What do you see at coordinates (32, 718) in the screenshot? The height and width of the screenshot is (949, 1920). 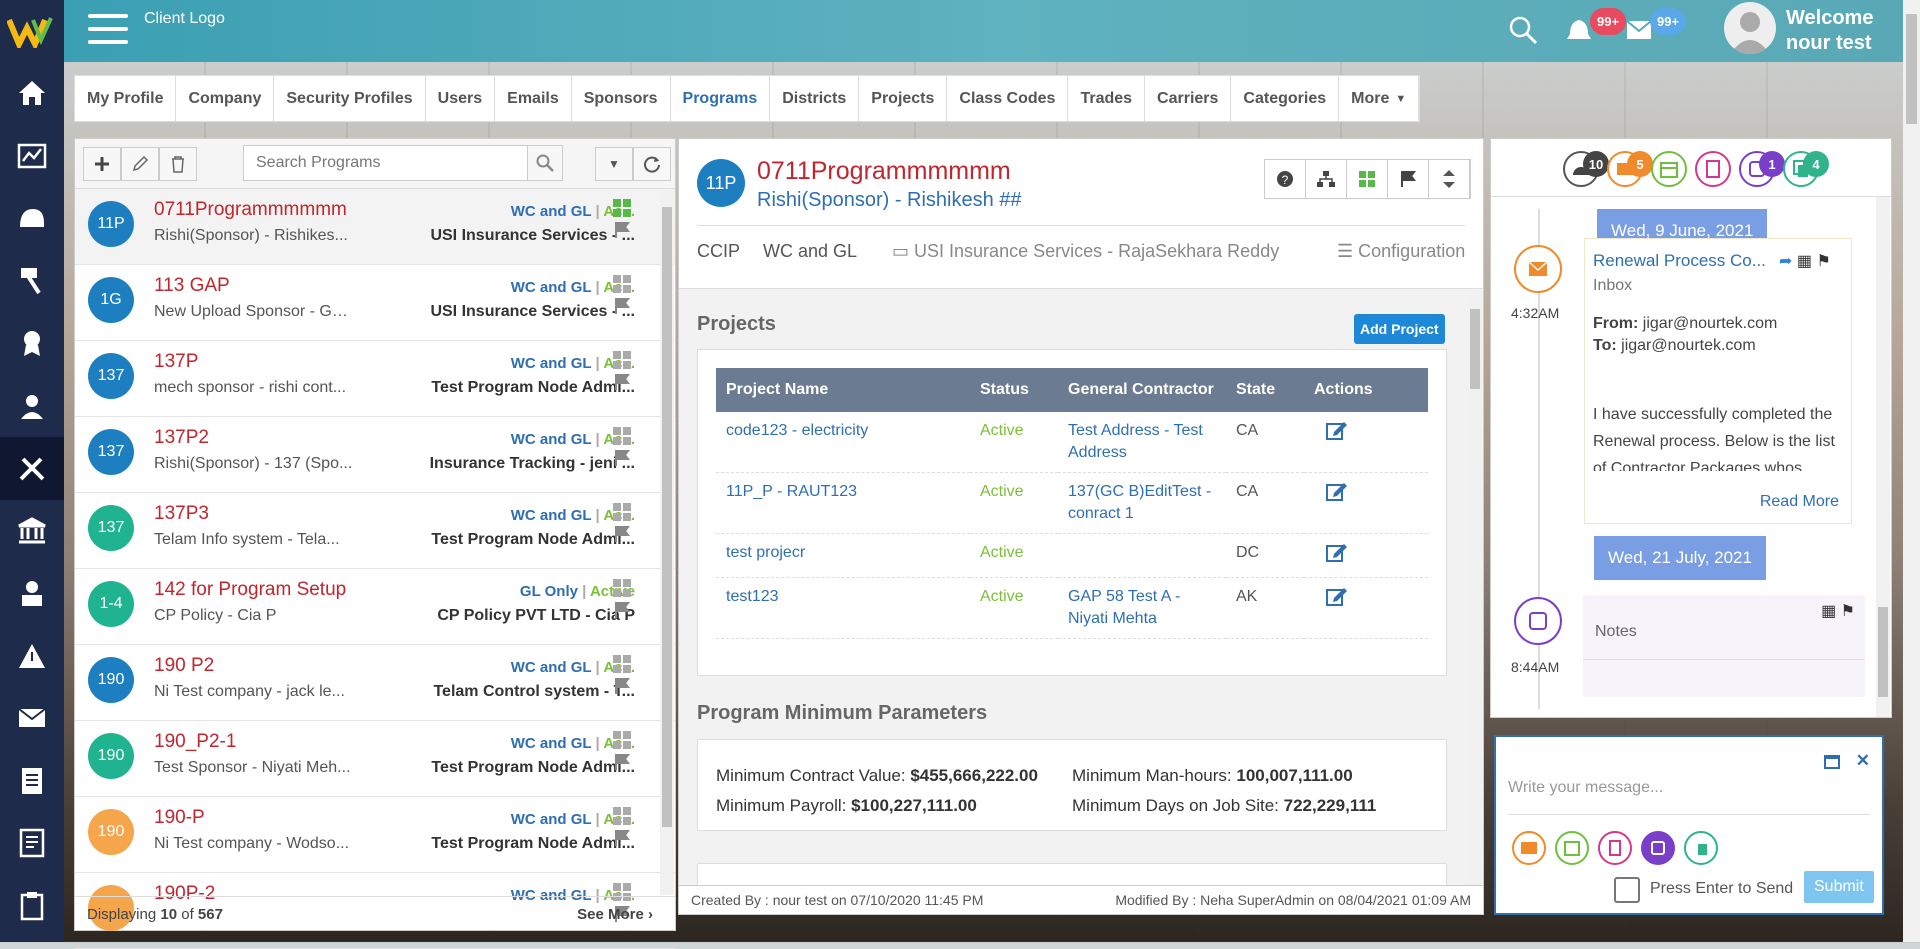 I see `mail-icon` at bounding box center [32, 718].